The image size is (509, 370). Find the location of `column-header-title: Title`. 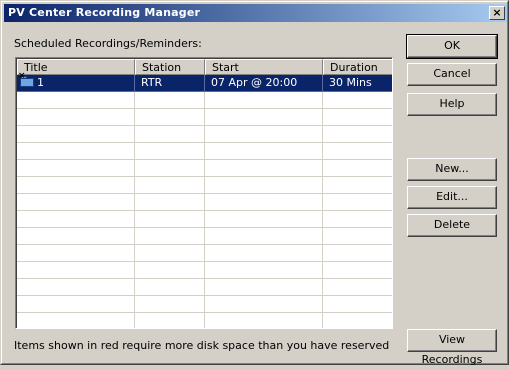

column-header-title: Title is located at coordinates (76, 67).